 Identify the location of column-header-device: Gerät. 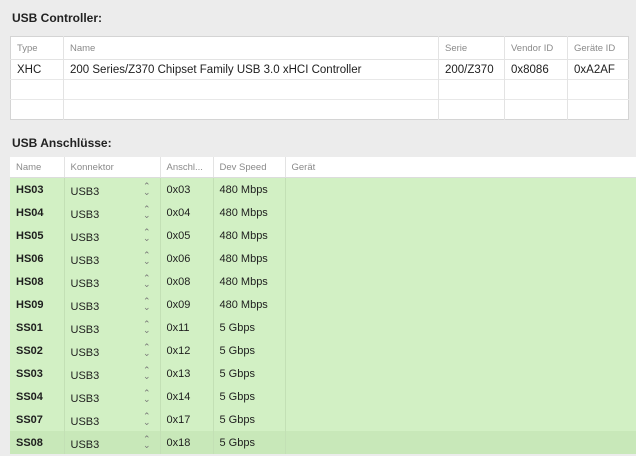
(460, 167).